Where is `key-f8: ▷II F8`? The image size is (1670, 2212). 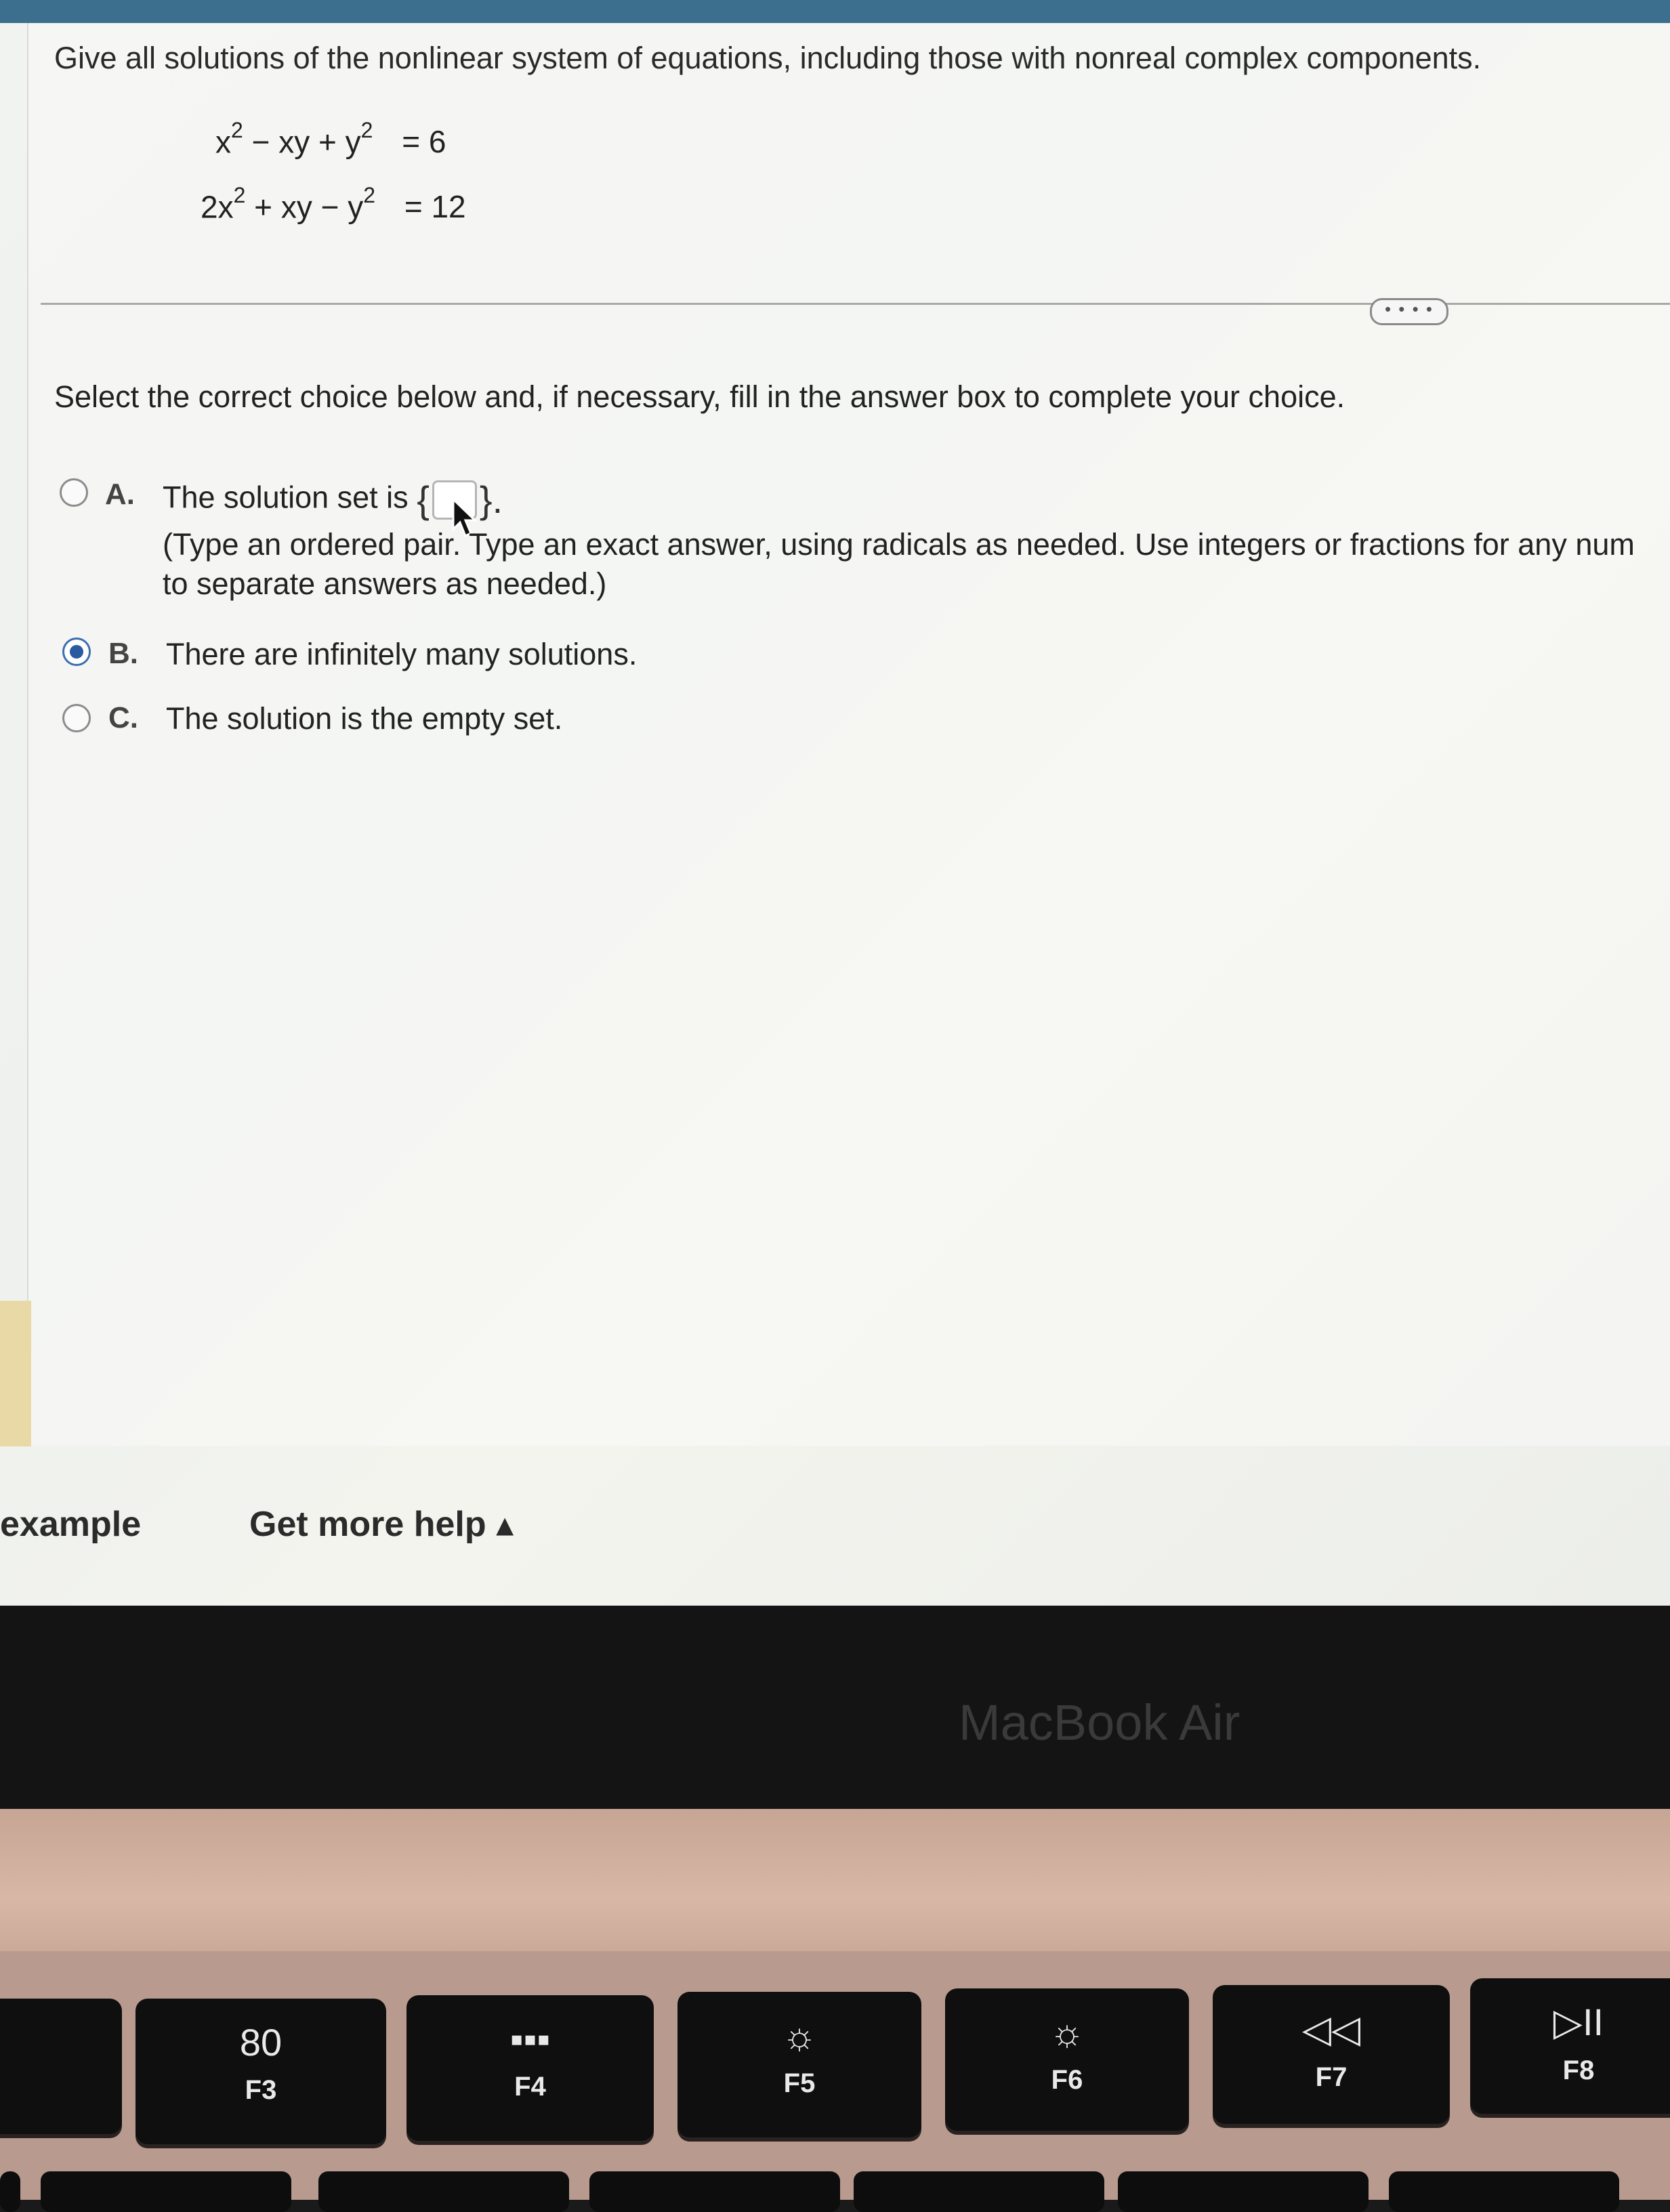 key-f8: ▷II F8 is located at coordinates (1570, 2046).